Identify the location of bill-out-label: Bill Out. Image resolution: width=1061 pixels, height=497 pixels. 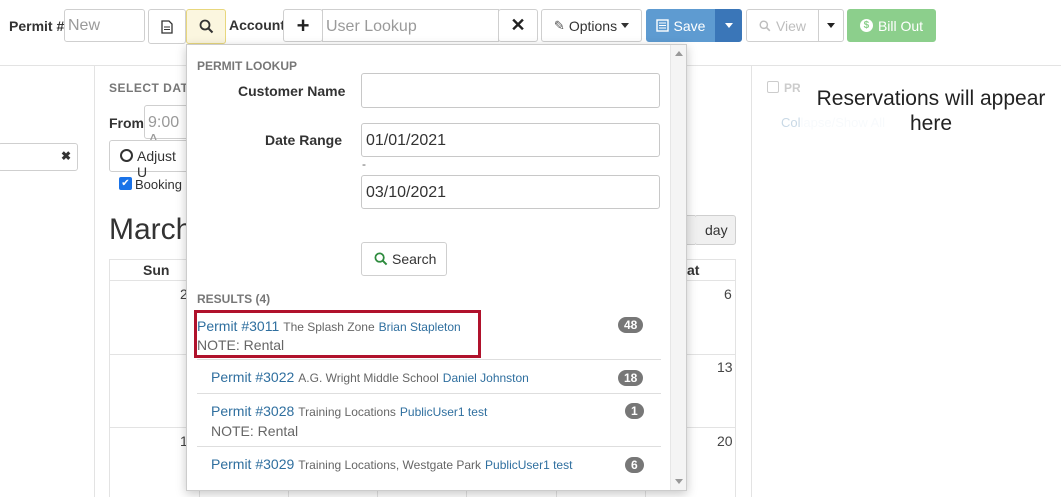
(900, 25).